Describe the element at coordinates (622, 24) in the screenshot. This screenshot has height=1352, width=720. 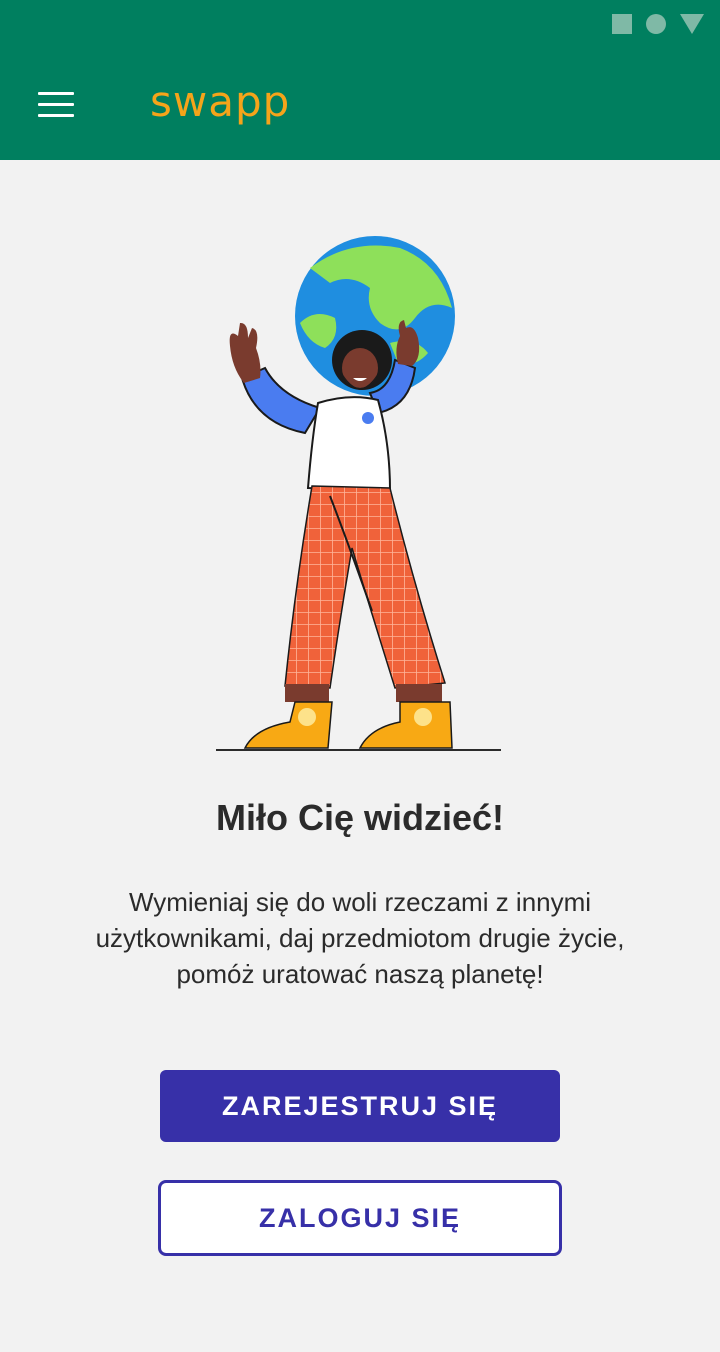
I see `square-icon` at that location.